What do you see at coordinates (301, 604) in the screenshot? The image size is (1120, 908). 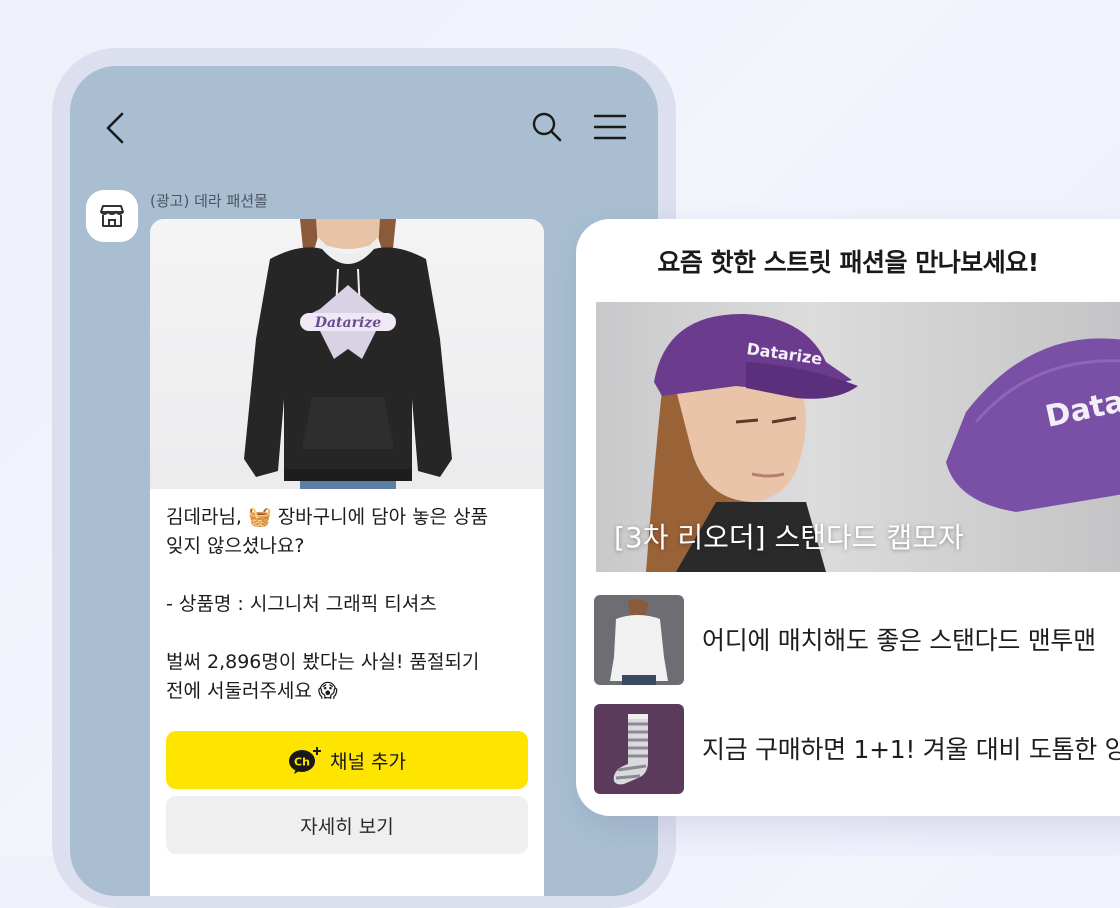 I see `product-name-line: - 상품명 : 시그니처 그래픽 티셔츠` at bounding box center [301, 604].